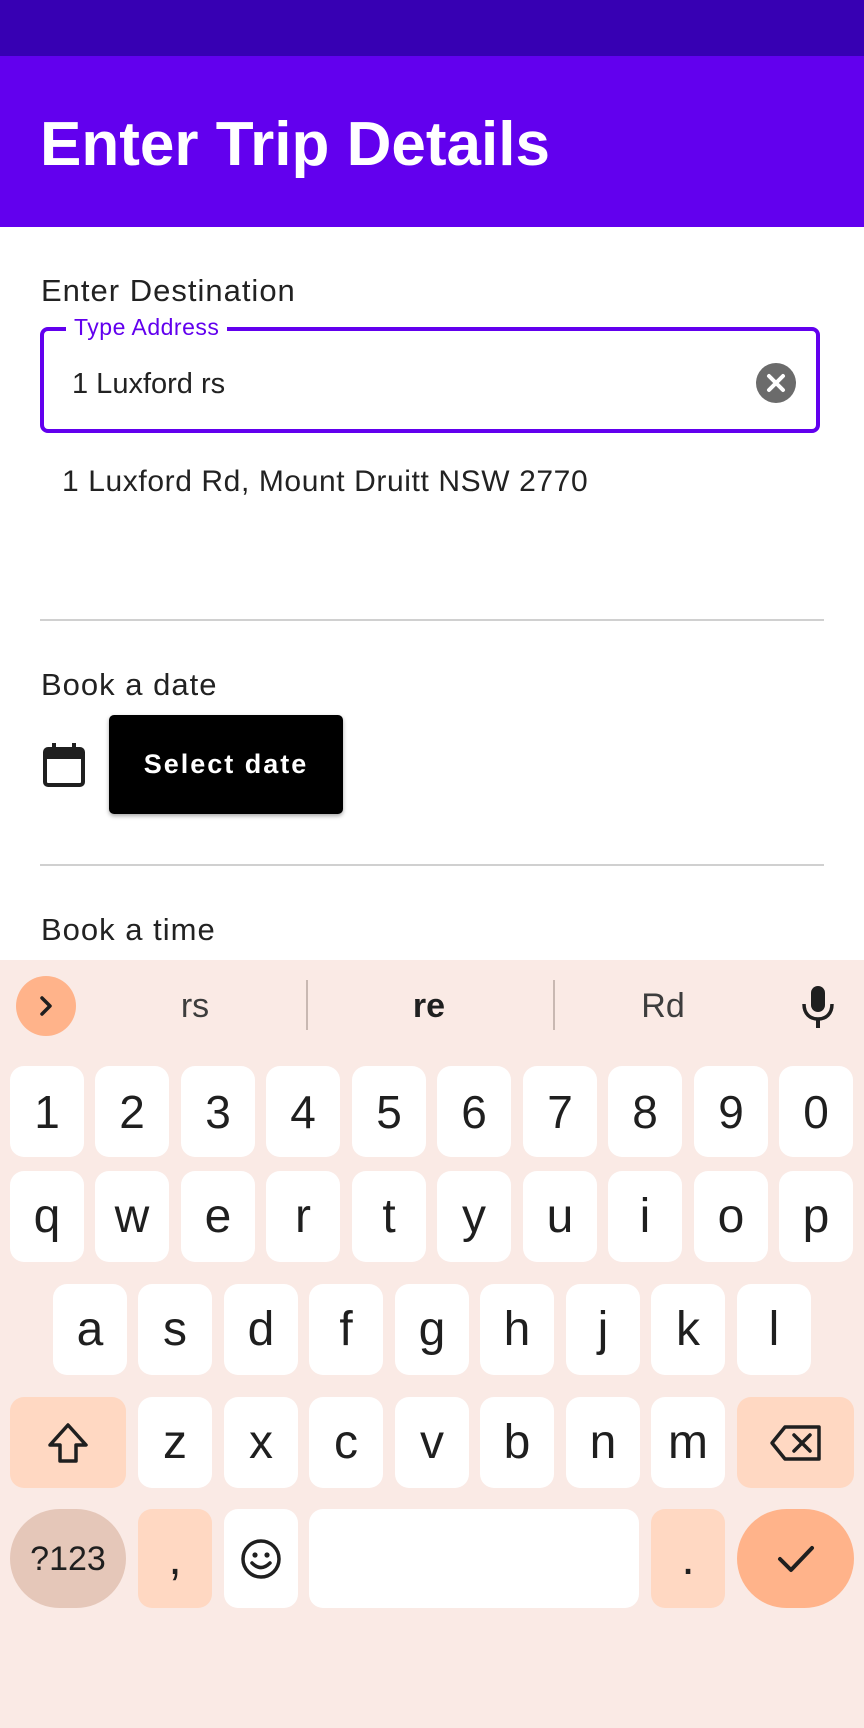 The image size is (864, 1728). I want to click on key-6: 6, so click(474, 1111).